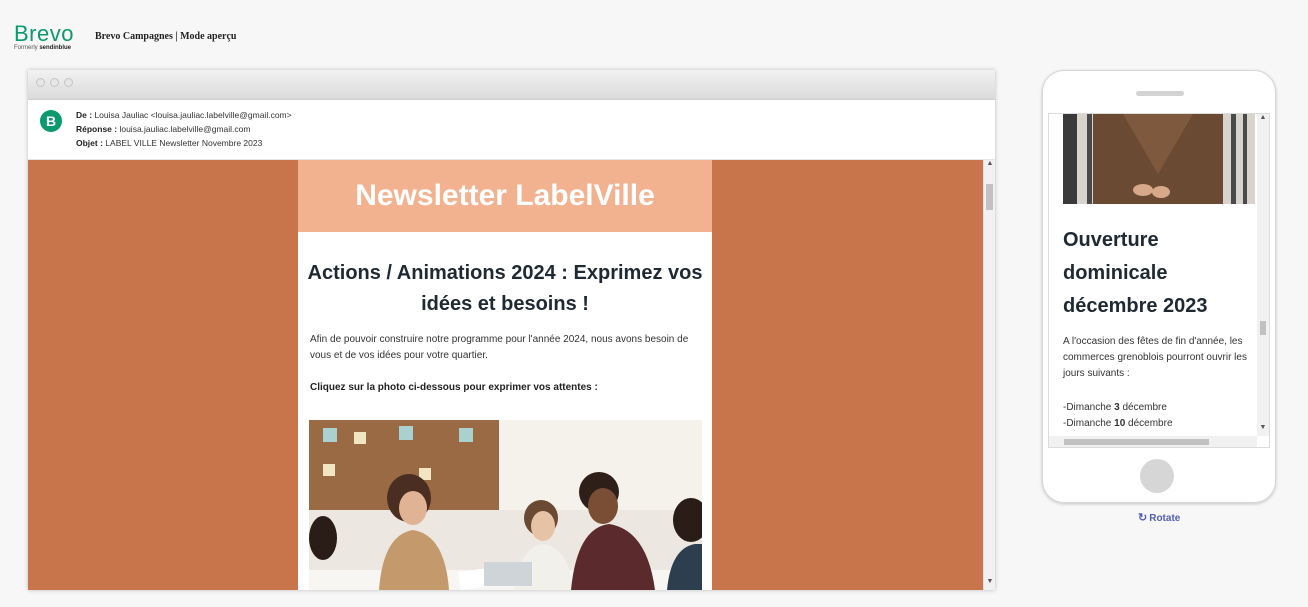 This screenshot has width=1308, height=607. I want to click on banner-title: Newsletter LabelVille, so click(505, 195).